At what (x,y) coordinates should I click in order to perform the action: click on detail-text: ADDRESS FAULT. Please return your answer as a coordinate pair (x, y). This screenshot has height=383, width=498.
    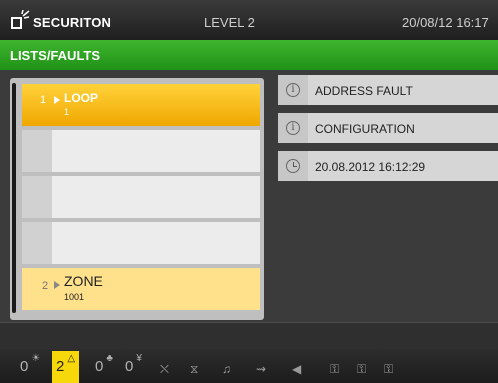
    Looking at the image, I should click on (364, 91).